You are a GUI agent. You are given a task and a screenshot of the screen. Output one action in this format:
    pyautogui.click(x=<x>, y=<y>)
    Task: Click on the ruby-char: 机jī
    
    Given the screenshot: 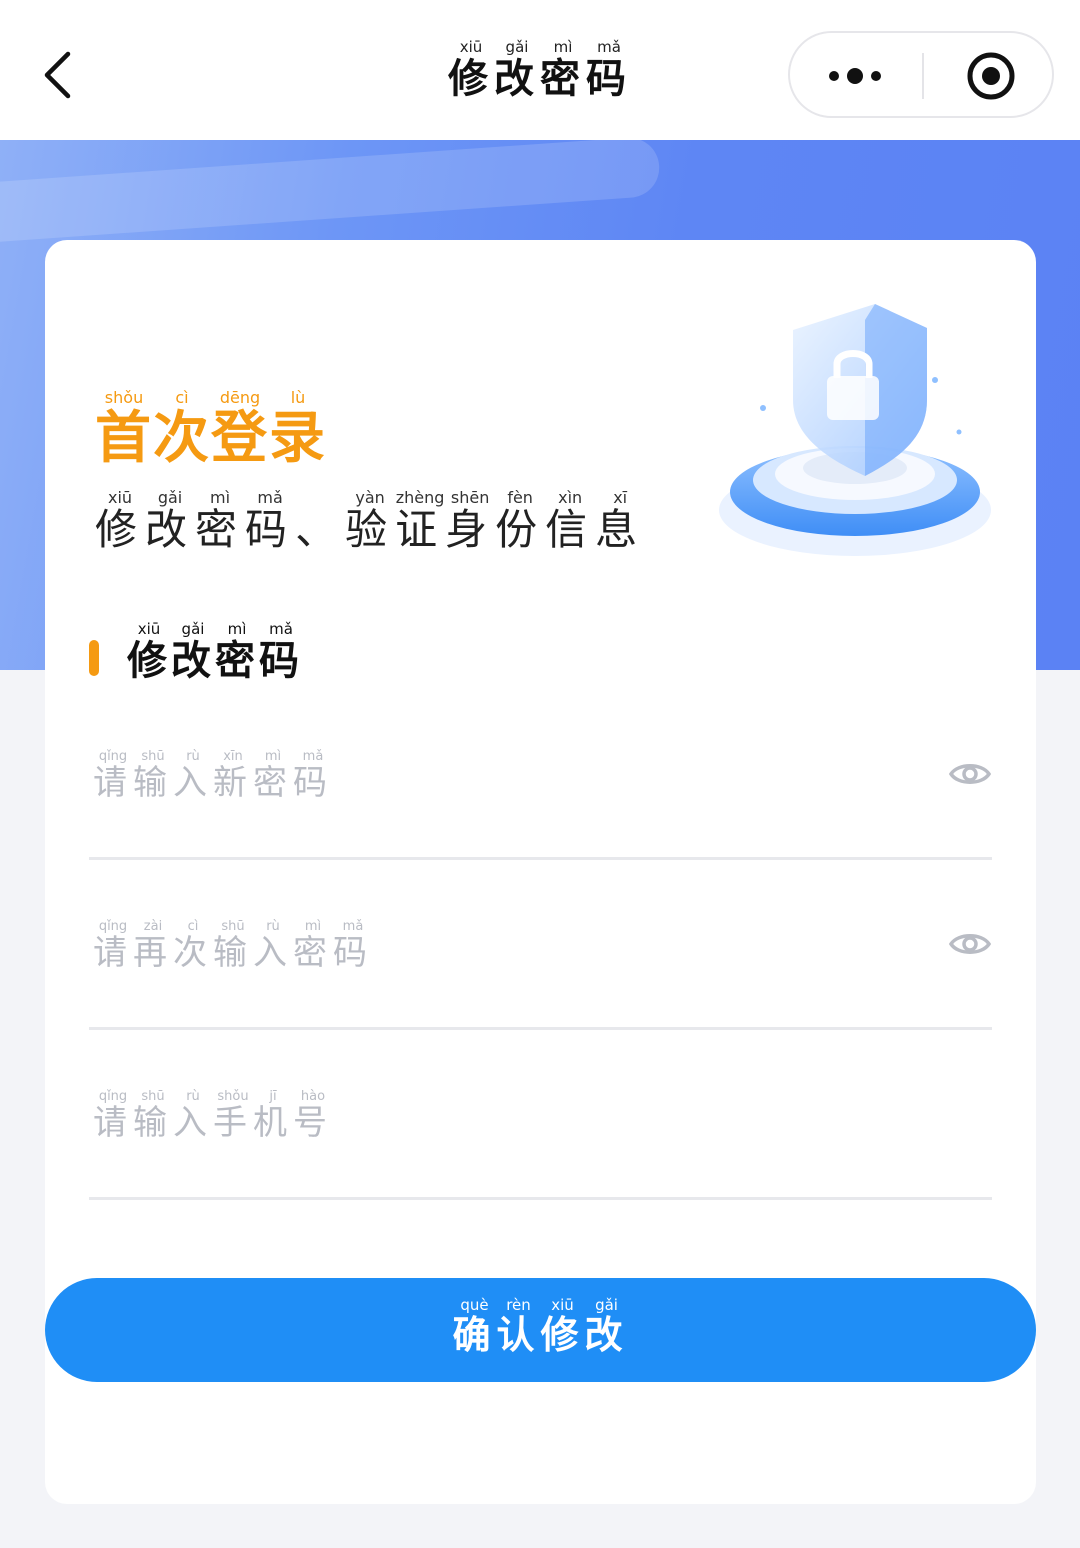 What is the action you would take?
    pyautogui.click(x=273, y=1116)
    